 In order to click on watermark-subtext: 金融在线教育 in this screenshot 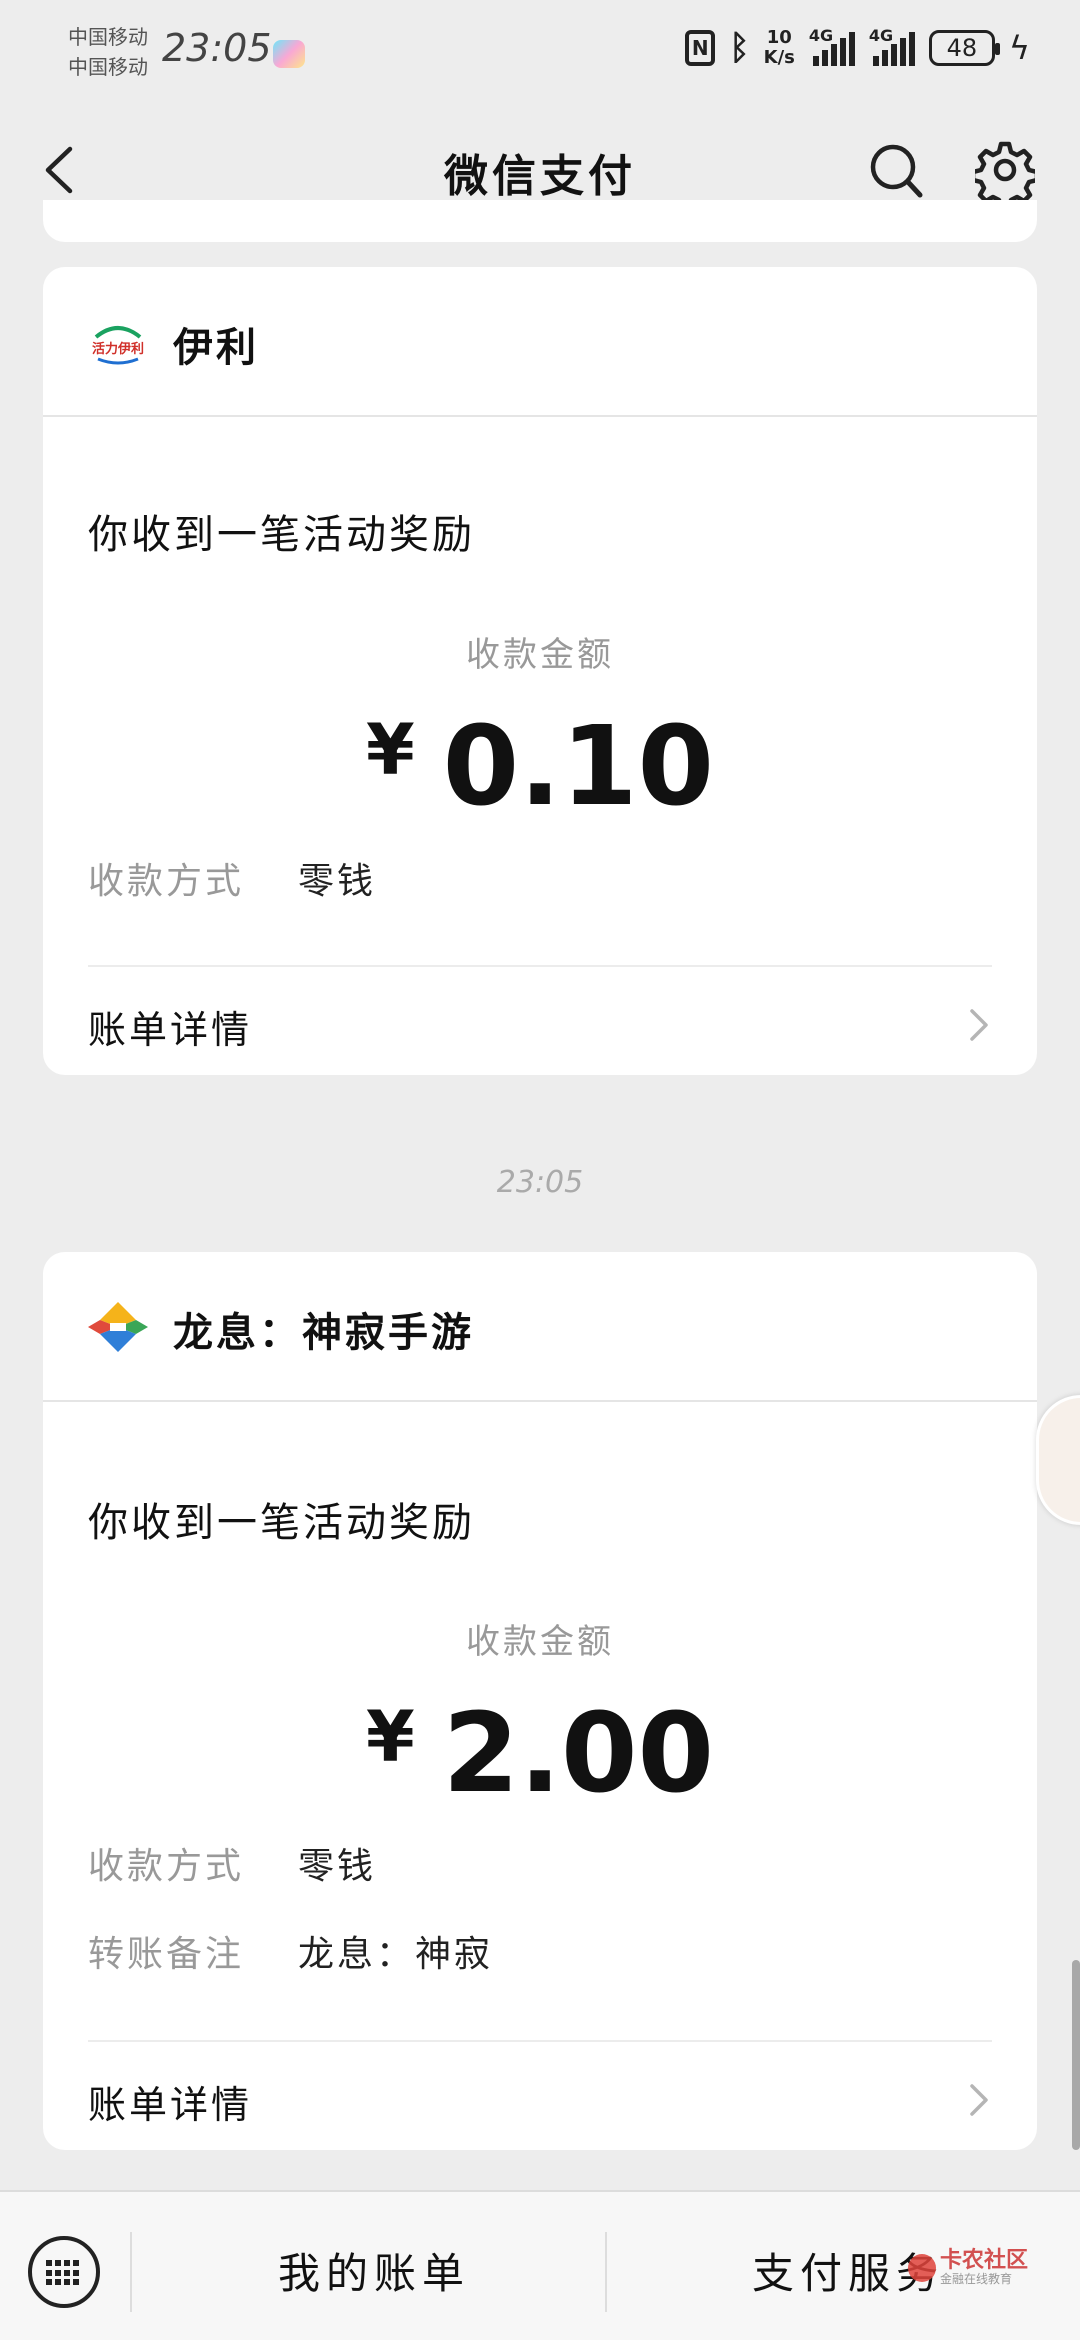, I will do `click(976, 2279)`.